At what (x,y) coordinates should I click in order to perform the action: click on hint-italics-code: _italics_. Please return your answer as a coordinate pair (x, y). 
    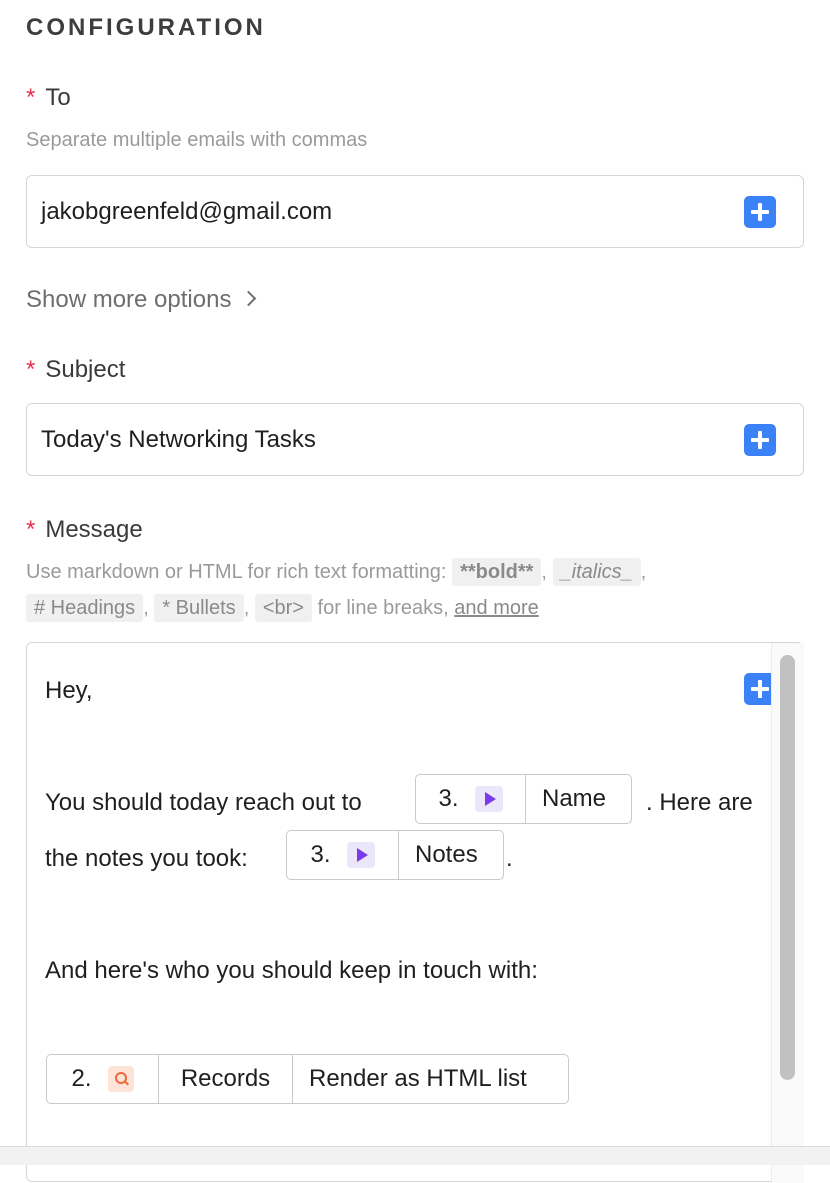
    Looking at the image, I should click on (596, 572).